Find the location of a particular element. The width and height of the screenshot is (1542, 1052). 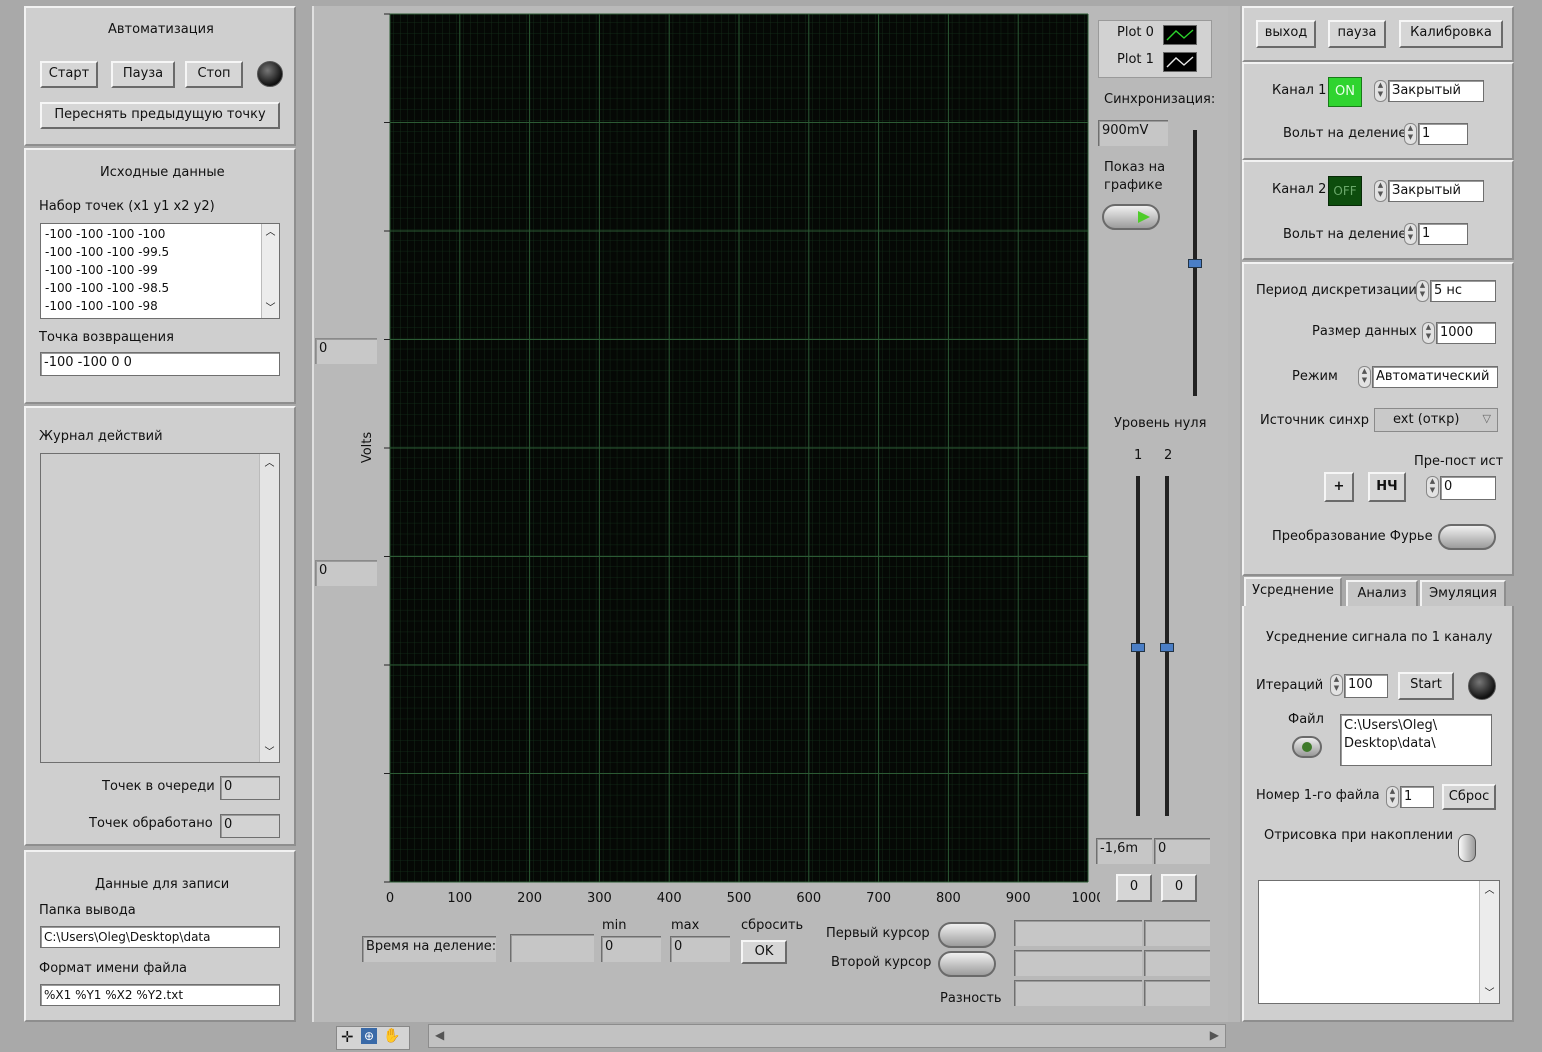

averaging-log-scrollbar: ︿ ﹀ is located at coordinates (1489, 942).